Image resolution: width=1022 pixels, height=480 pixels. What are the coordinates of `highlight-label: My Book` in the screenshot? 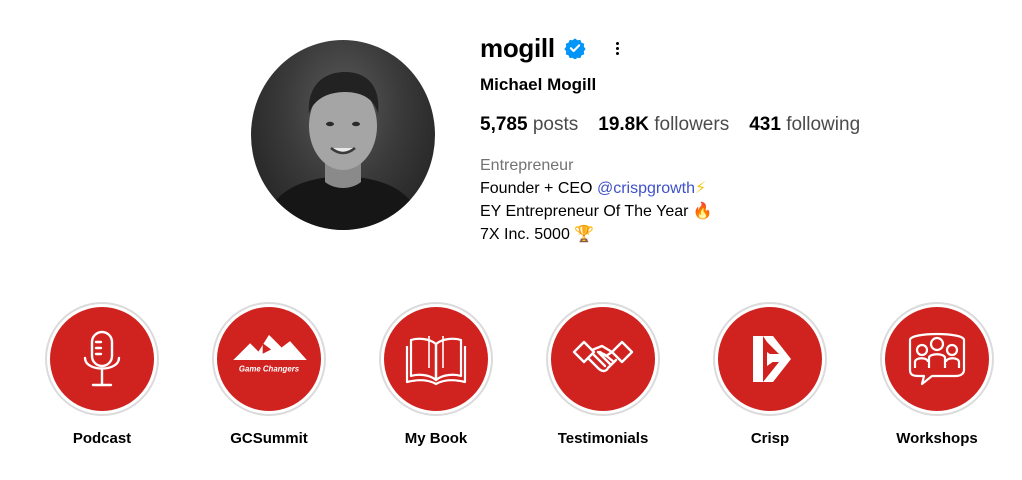 It's located at (436, 438).